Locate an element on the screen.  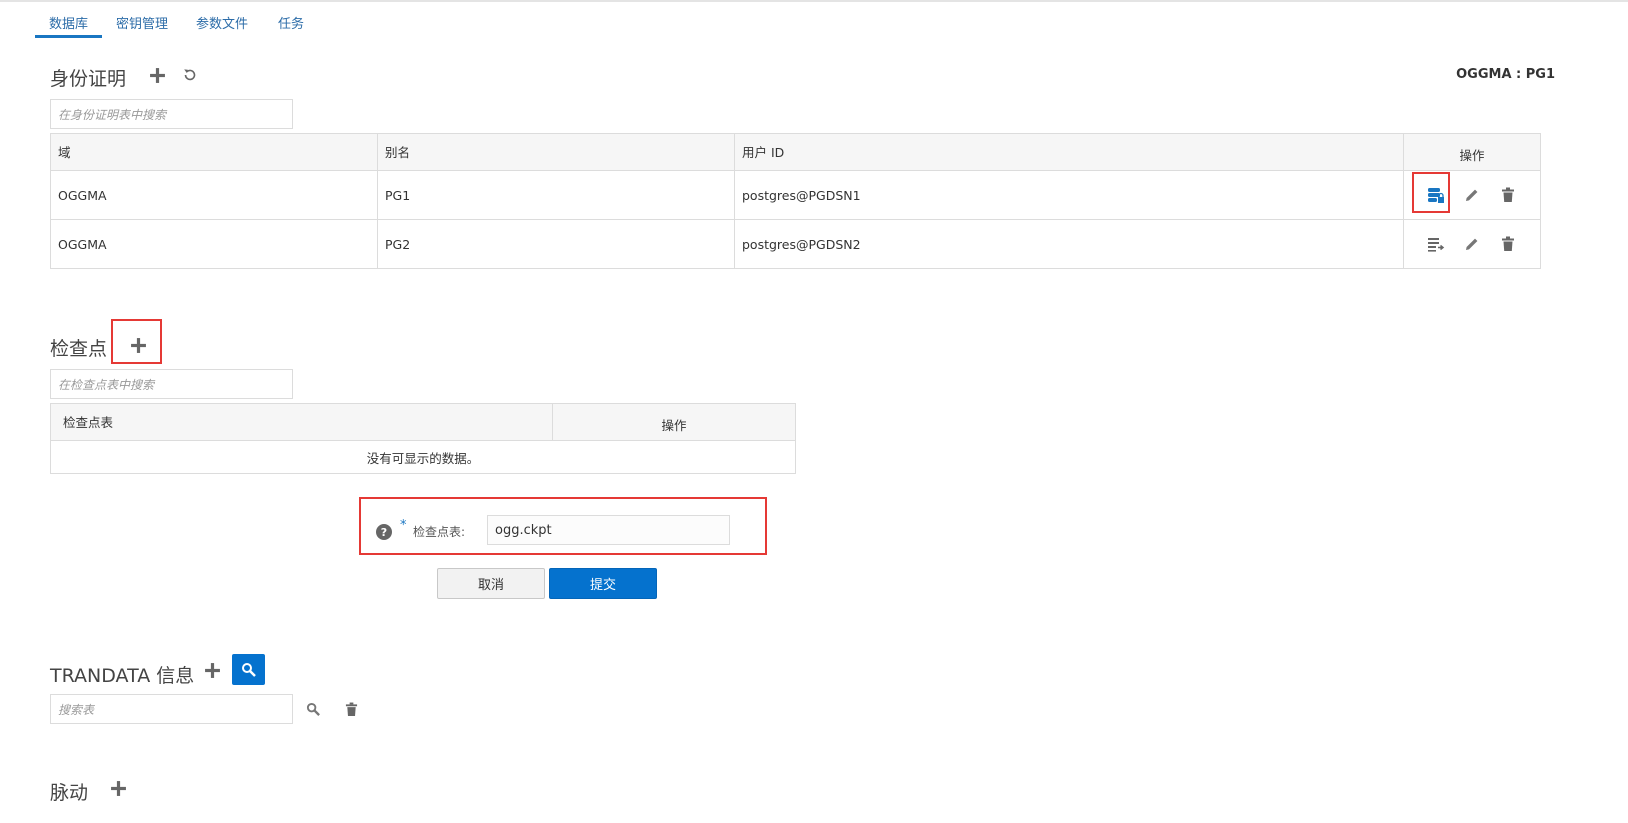
cancel-button: 取消 is located at coordinates (491, 583).